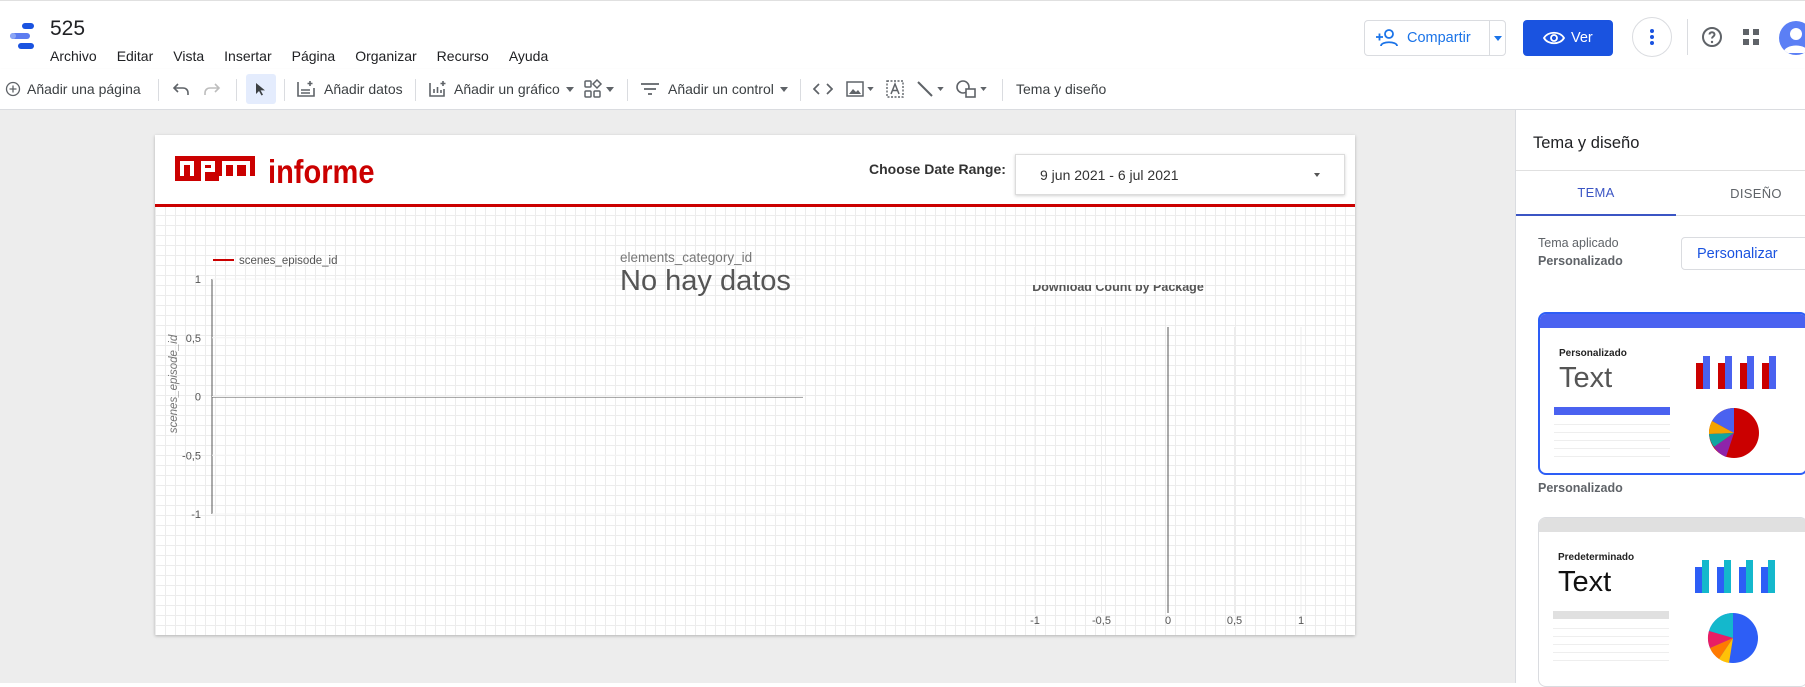 This screenshot has width=1805, height=687. I want to click on community-visualizations-button, so click(598, 89).